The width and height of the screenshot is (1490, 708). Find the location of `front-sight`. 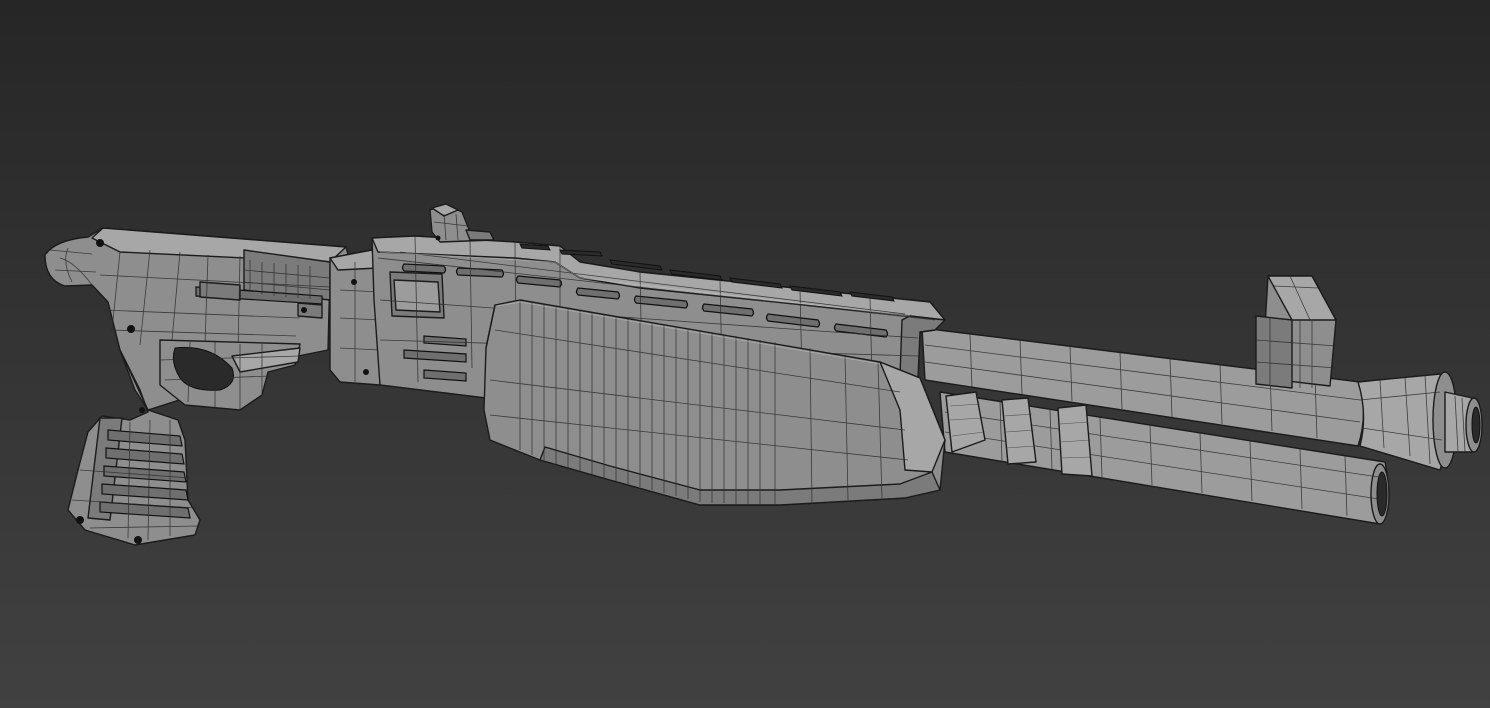

front-sight is located at coordinates (1296, 332).